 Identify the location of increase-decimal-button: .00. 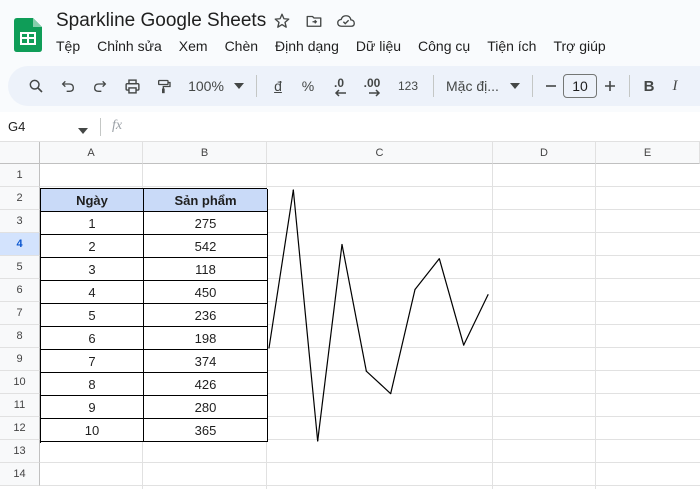
(372, 86).